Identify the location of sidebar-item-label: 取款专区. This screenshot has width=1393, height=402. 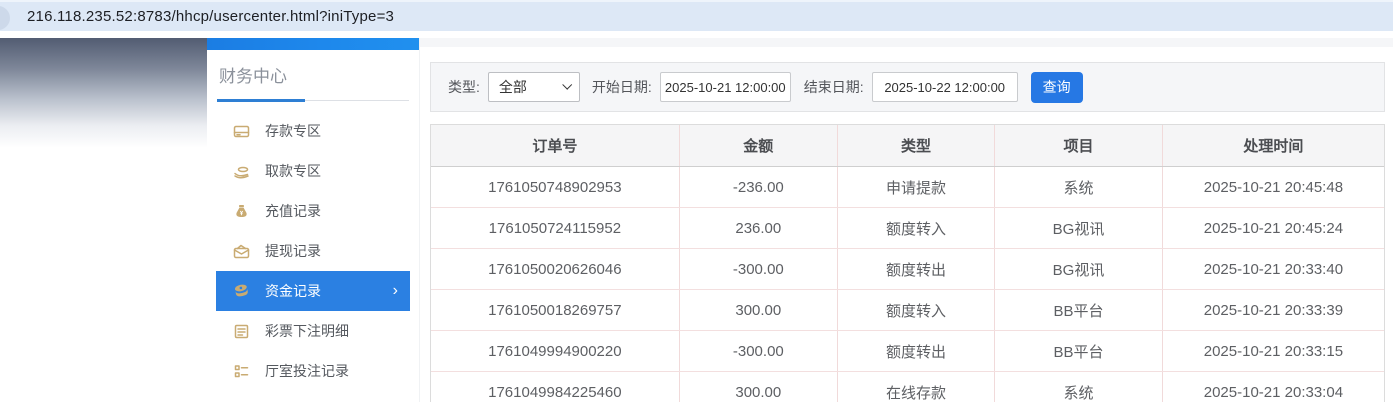
(293, 171).